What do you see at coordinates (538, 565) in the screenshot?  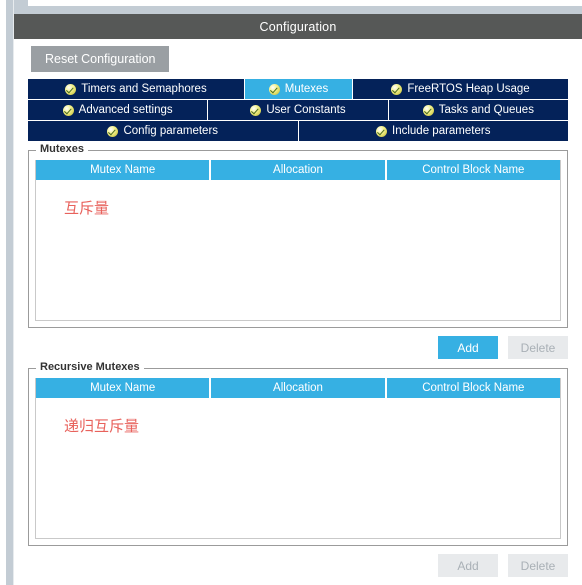 I see `delete-button-recursive-mutexes: Delete` at bounding box center [538, 565].